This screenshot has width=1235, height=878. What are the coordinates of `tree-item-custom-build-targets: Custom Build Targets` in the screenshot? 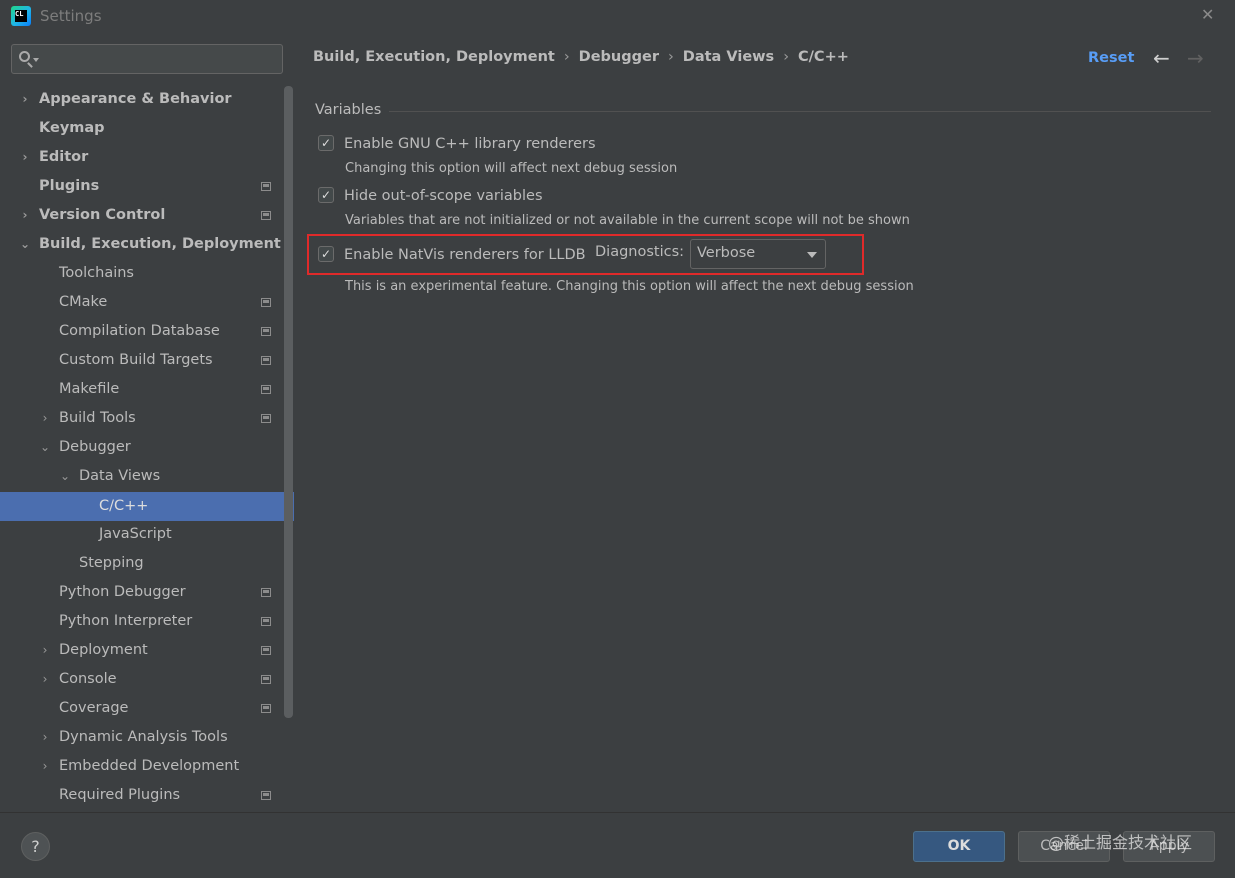 It's located at (147, 360).